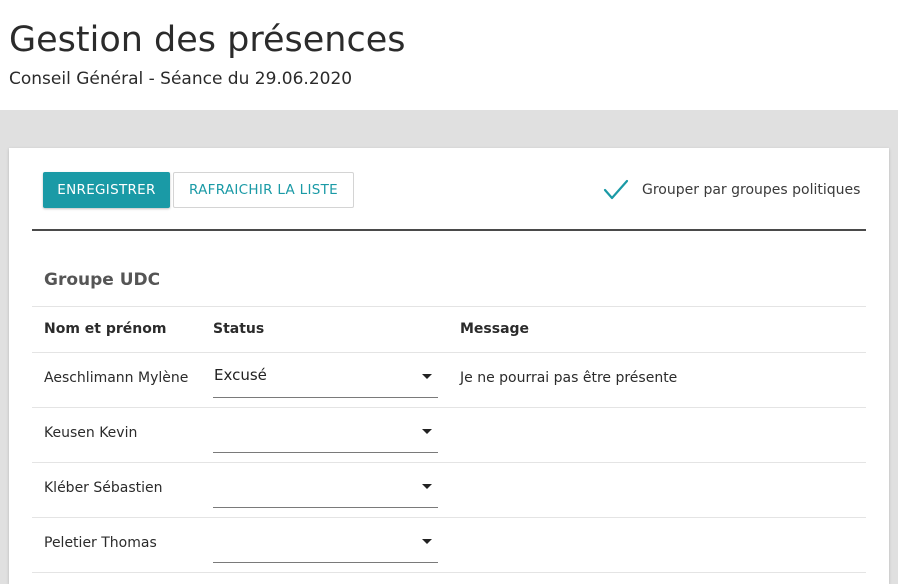 This screenshot has height=584, width=898. I want to click on refresh-list-button: RAFRAICHIR LA LISTE, so click(263, 190).